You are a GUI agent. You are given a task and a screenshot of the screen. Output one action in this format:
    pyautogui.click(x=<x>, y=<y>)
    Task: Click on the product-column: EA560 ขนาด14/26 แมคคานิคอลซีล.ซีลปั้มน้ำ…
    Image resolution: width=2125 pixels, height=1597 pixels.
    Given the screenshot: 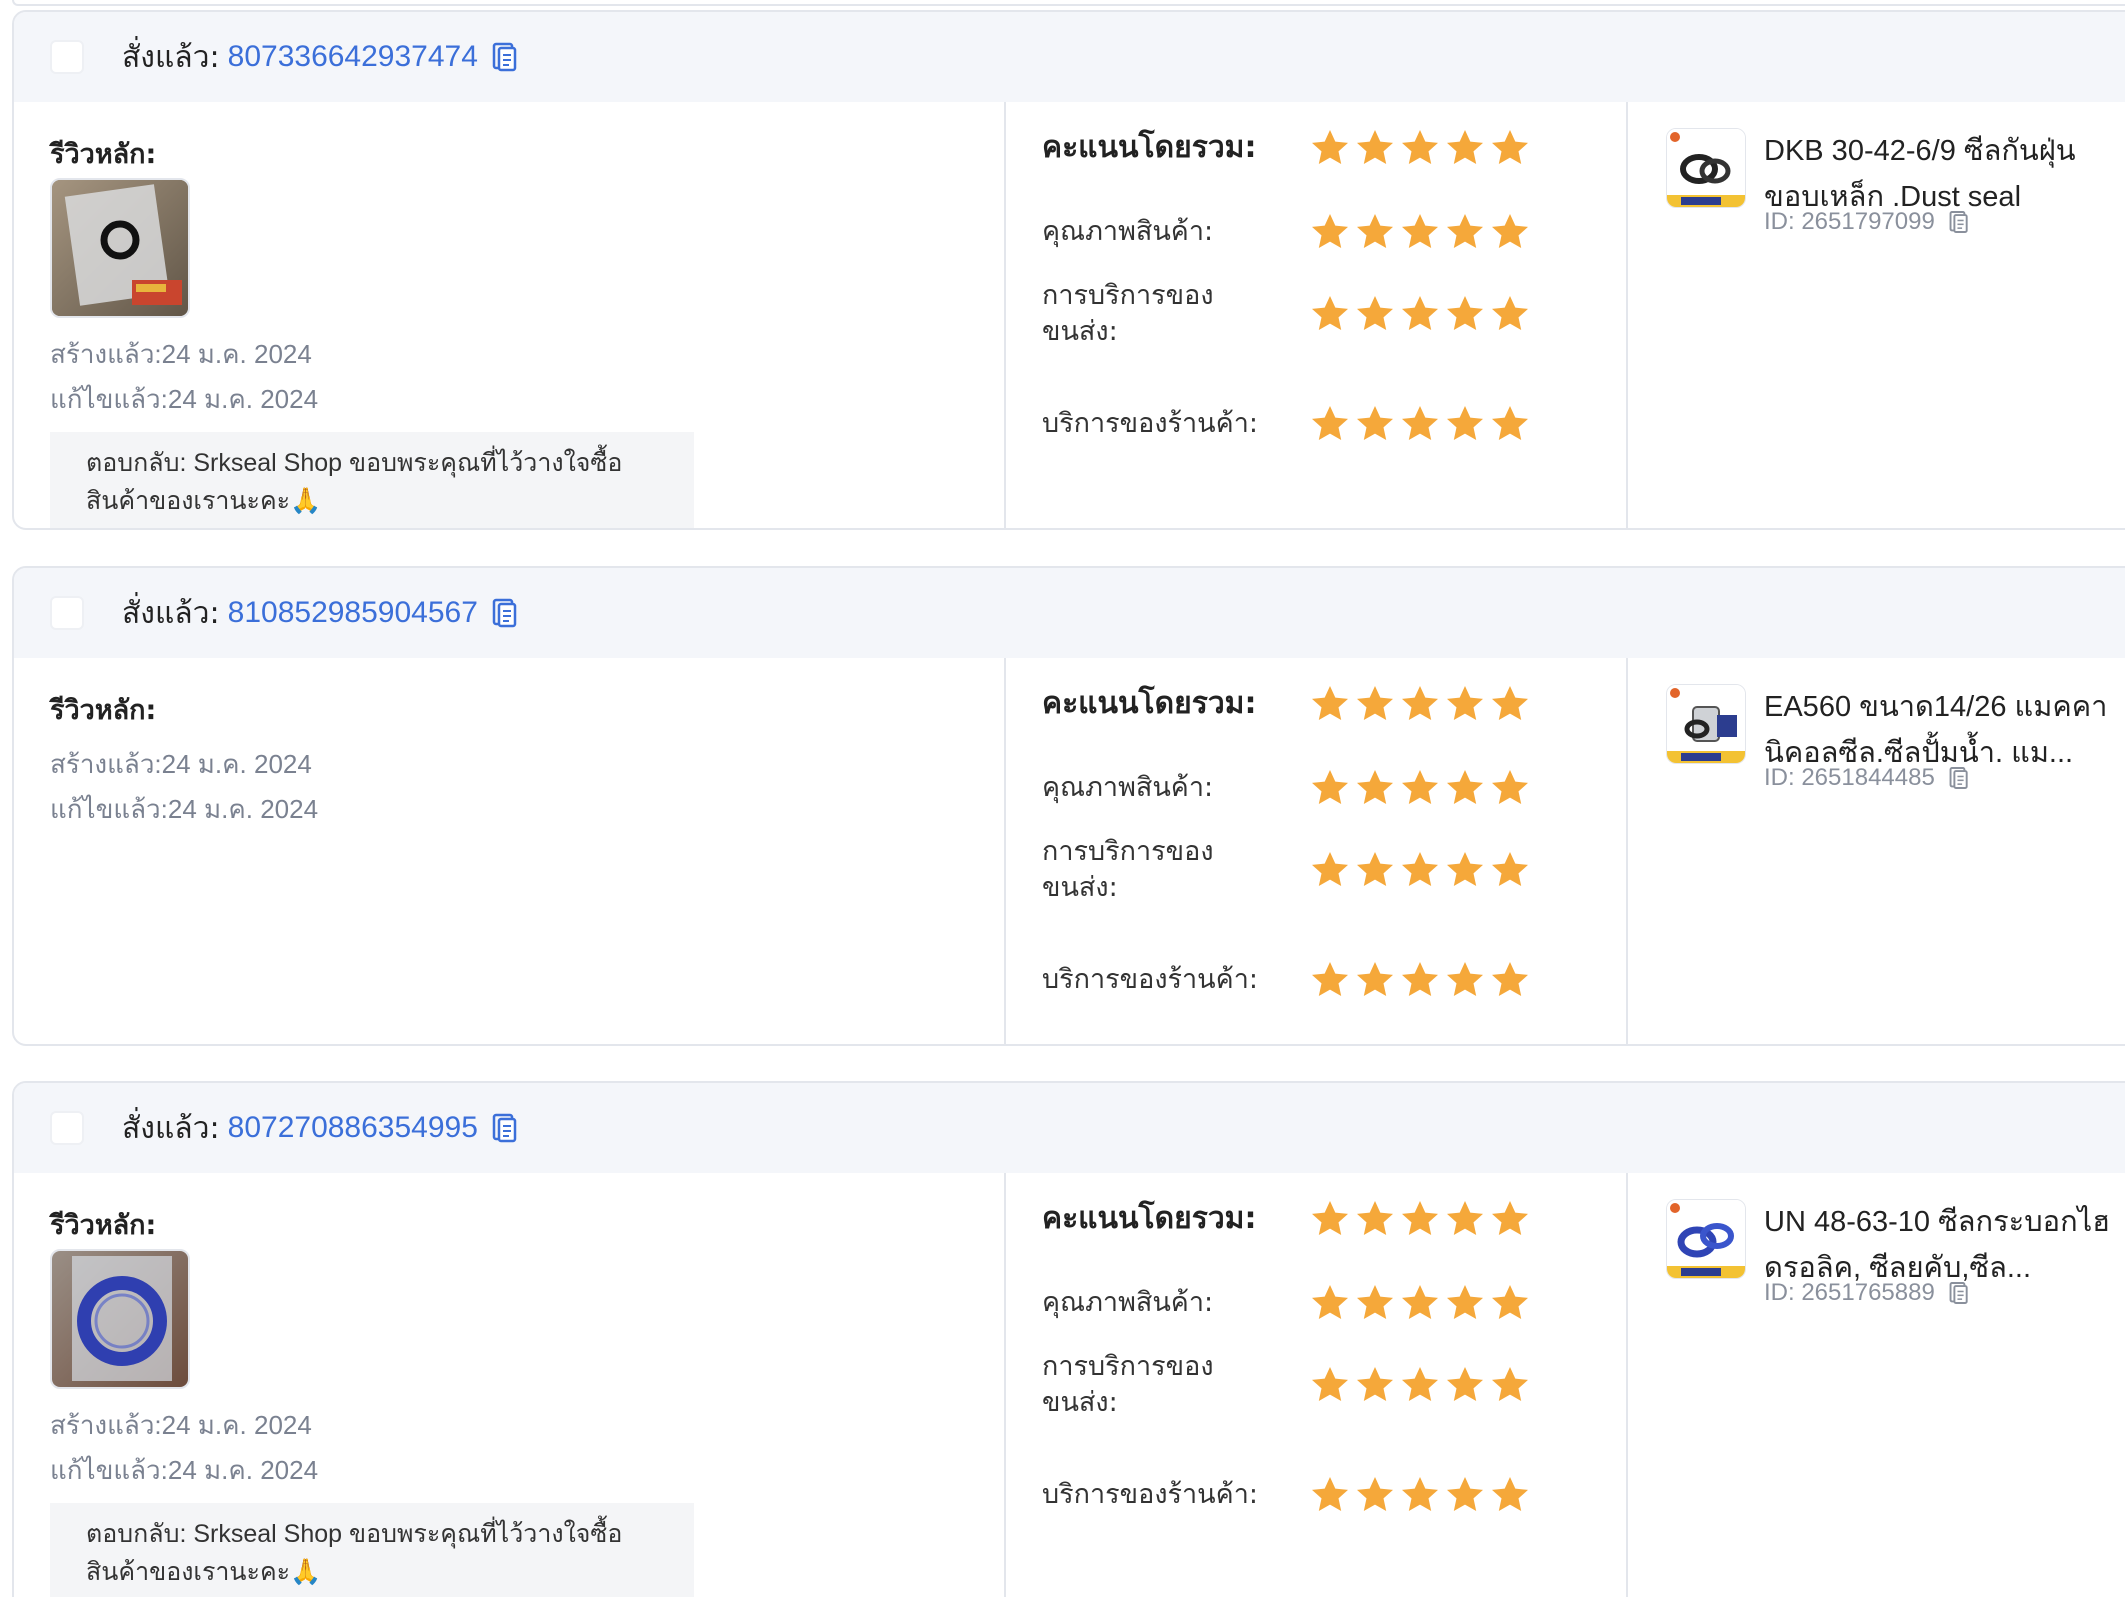 What is the action you would take?
    pyautogui.click(x=1876, y=851)
    